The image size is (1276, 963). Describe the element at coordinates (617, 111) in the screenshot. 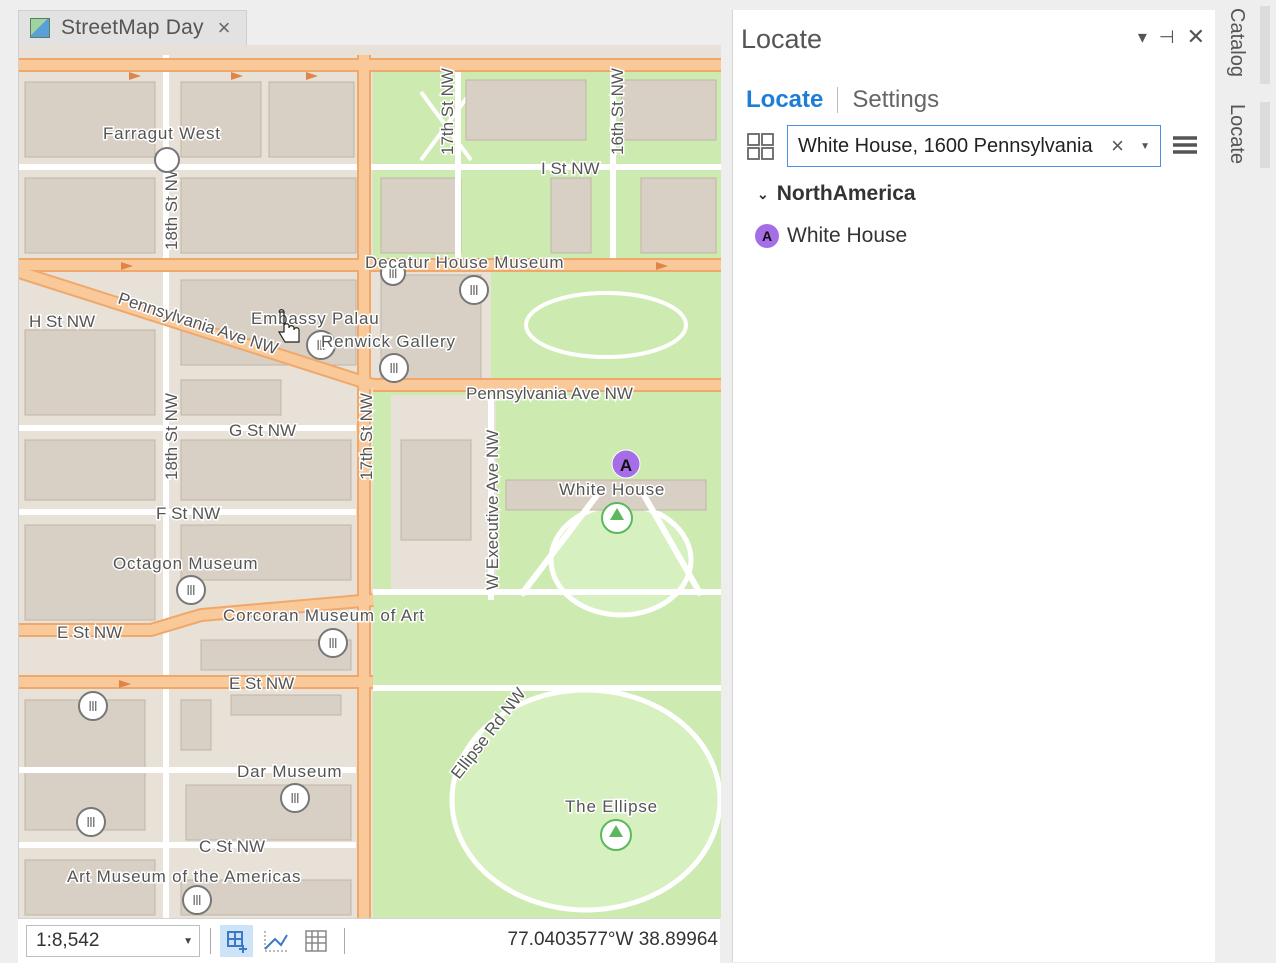

I see `street-label: 16th St NW` at that location.